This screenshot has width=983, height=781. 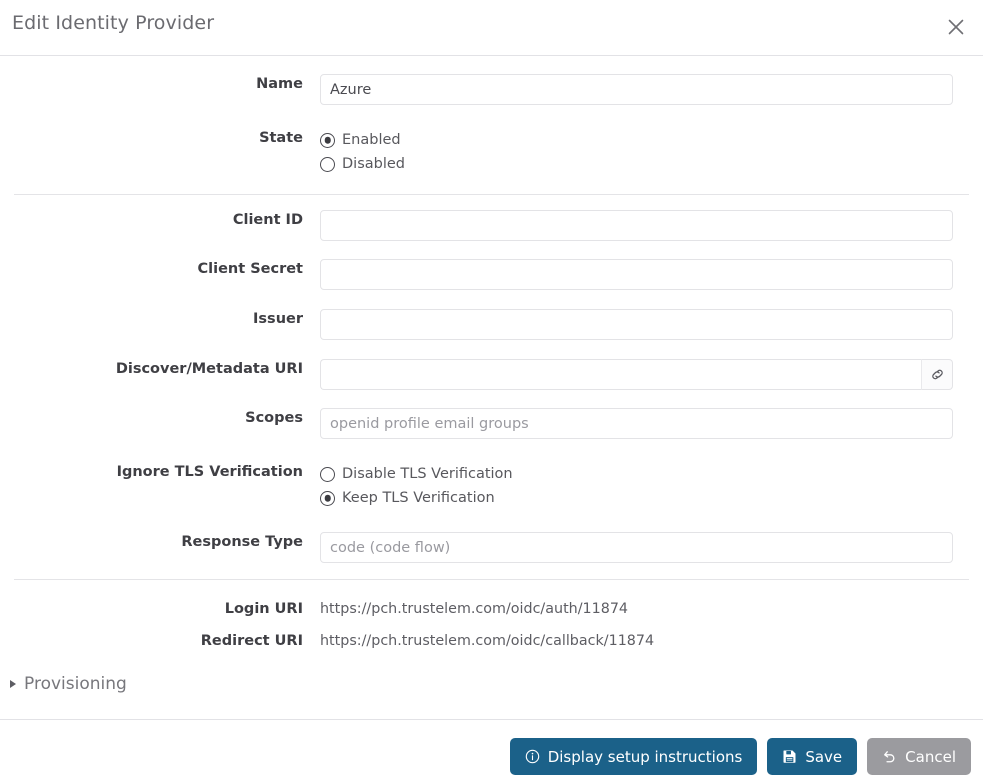 I want to click on cancel-button: Cancel, so click(x=919, y=756).